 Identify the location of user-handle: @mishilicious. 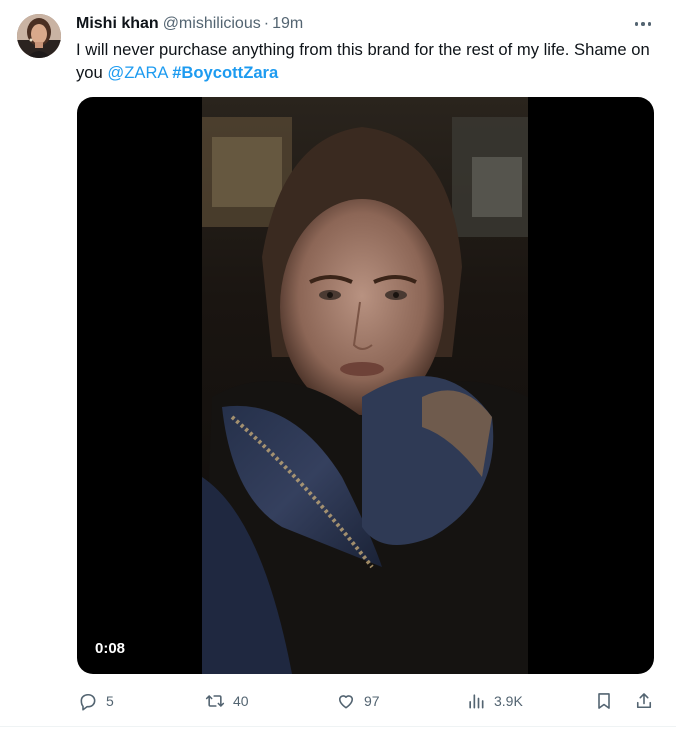
(212, 24).